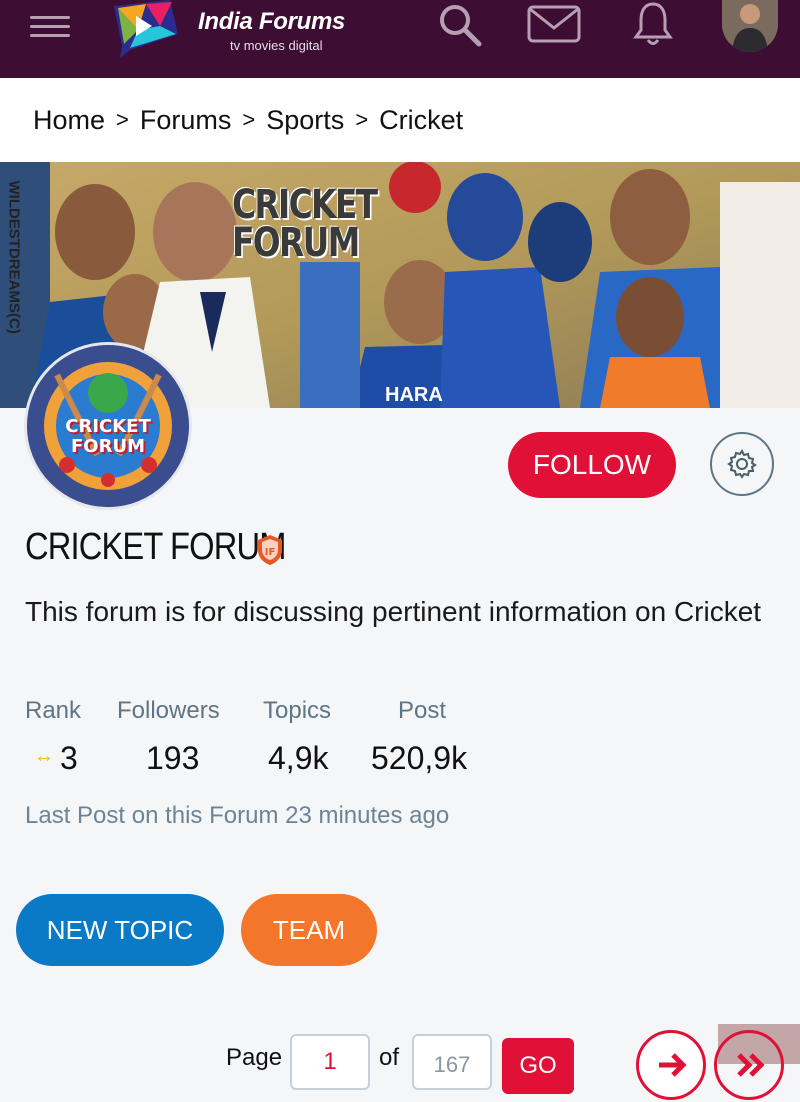 The width and height of the screenshot is (800, 1102). Describe the element at coordinates (69, 758) in the screenshot. I see `rank-value: 3` at that location.